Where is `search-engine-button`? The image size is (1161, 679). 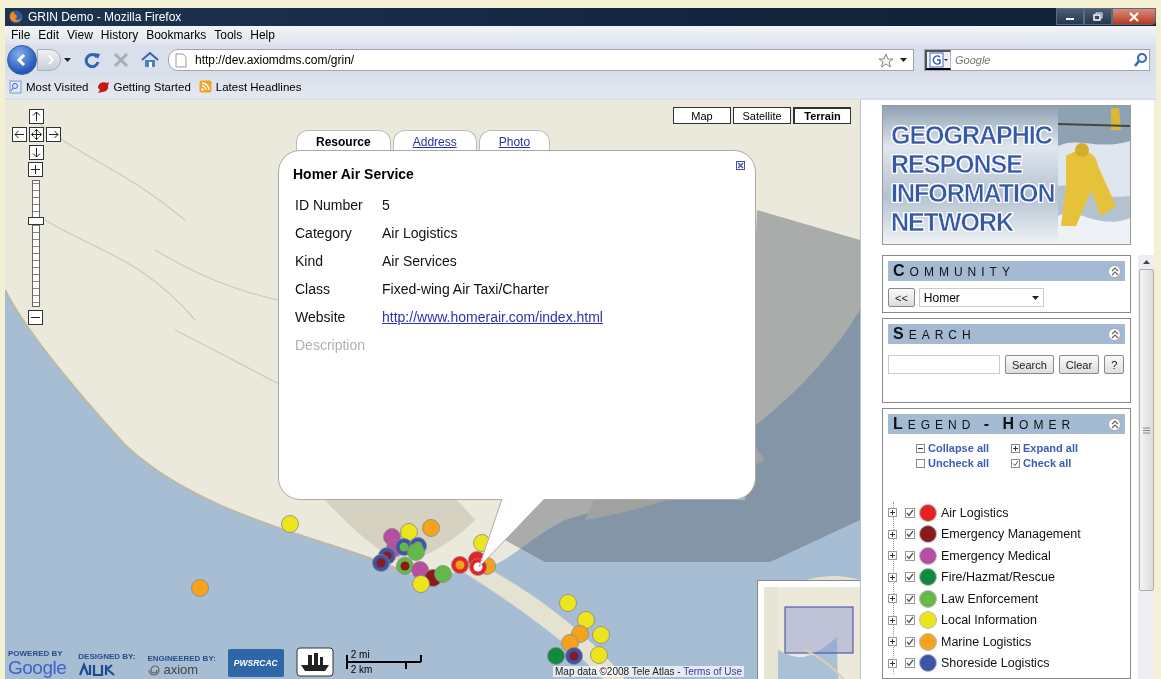
search-engine-button is located at coordinates (938, 60).